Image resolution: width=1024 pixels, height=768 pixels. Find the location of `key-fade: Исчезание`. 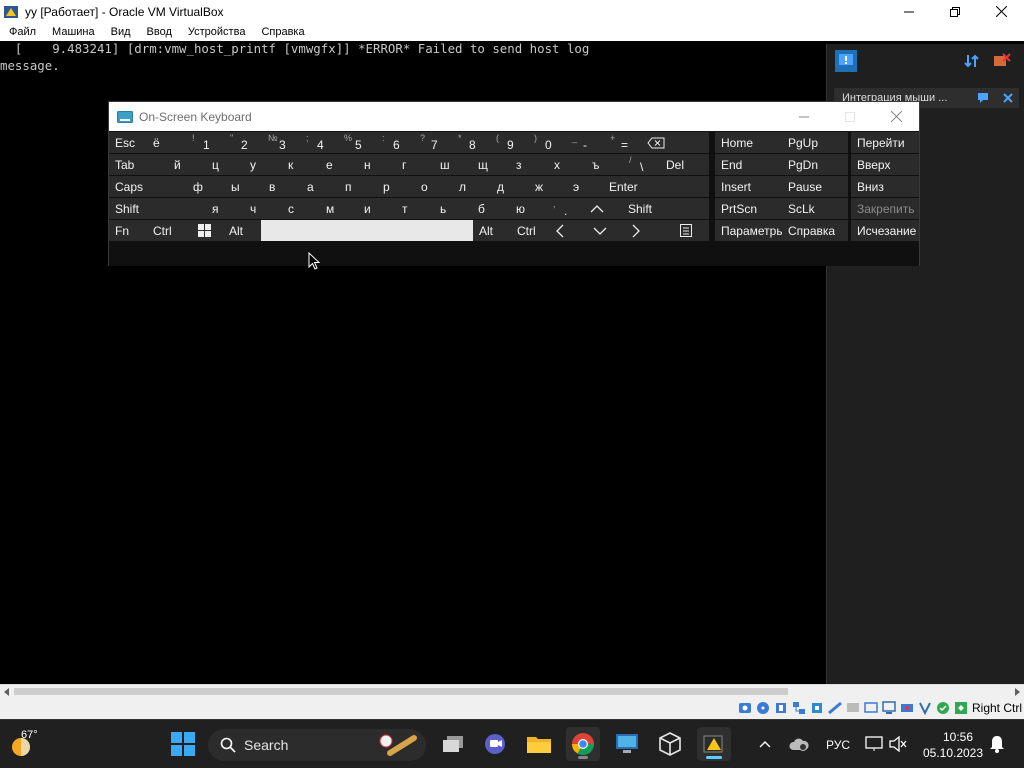

key-fade: Исчезание is located at coordinates (885, 230).